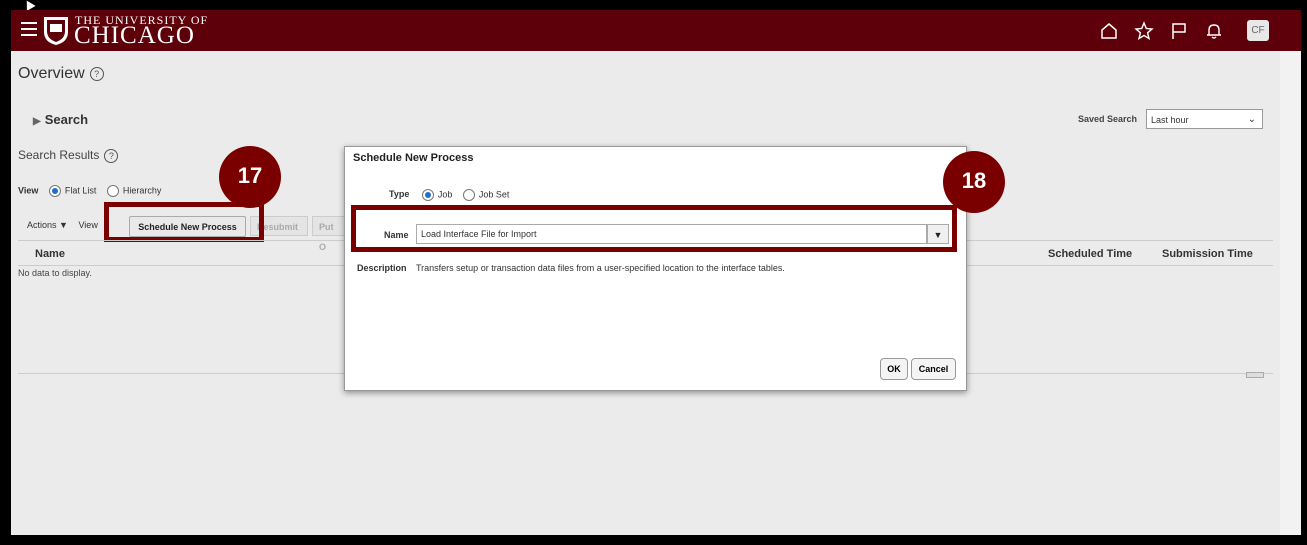  I want to click on name-dropdown-button: ▼, so click(938, 234).